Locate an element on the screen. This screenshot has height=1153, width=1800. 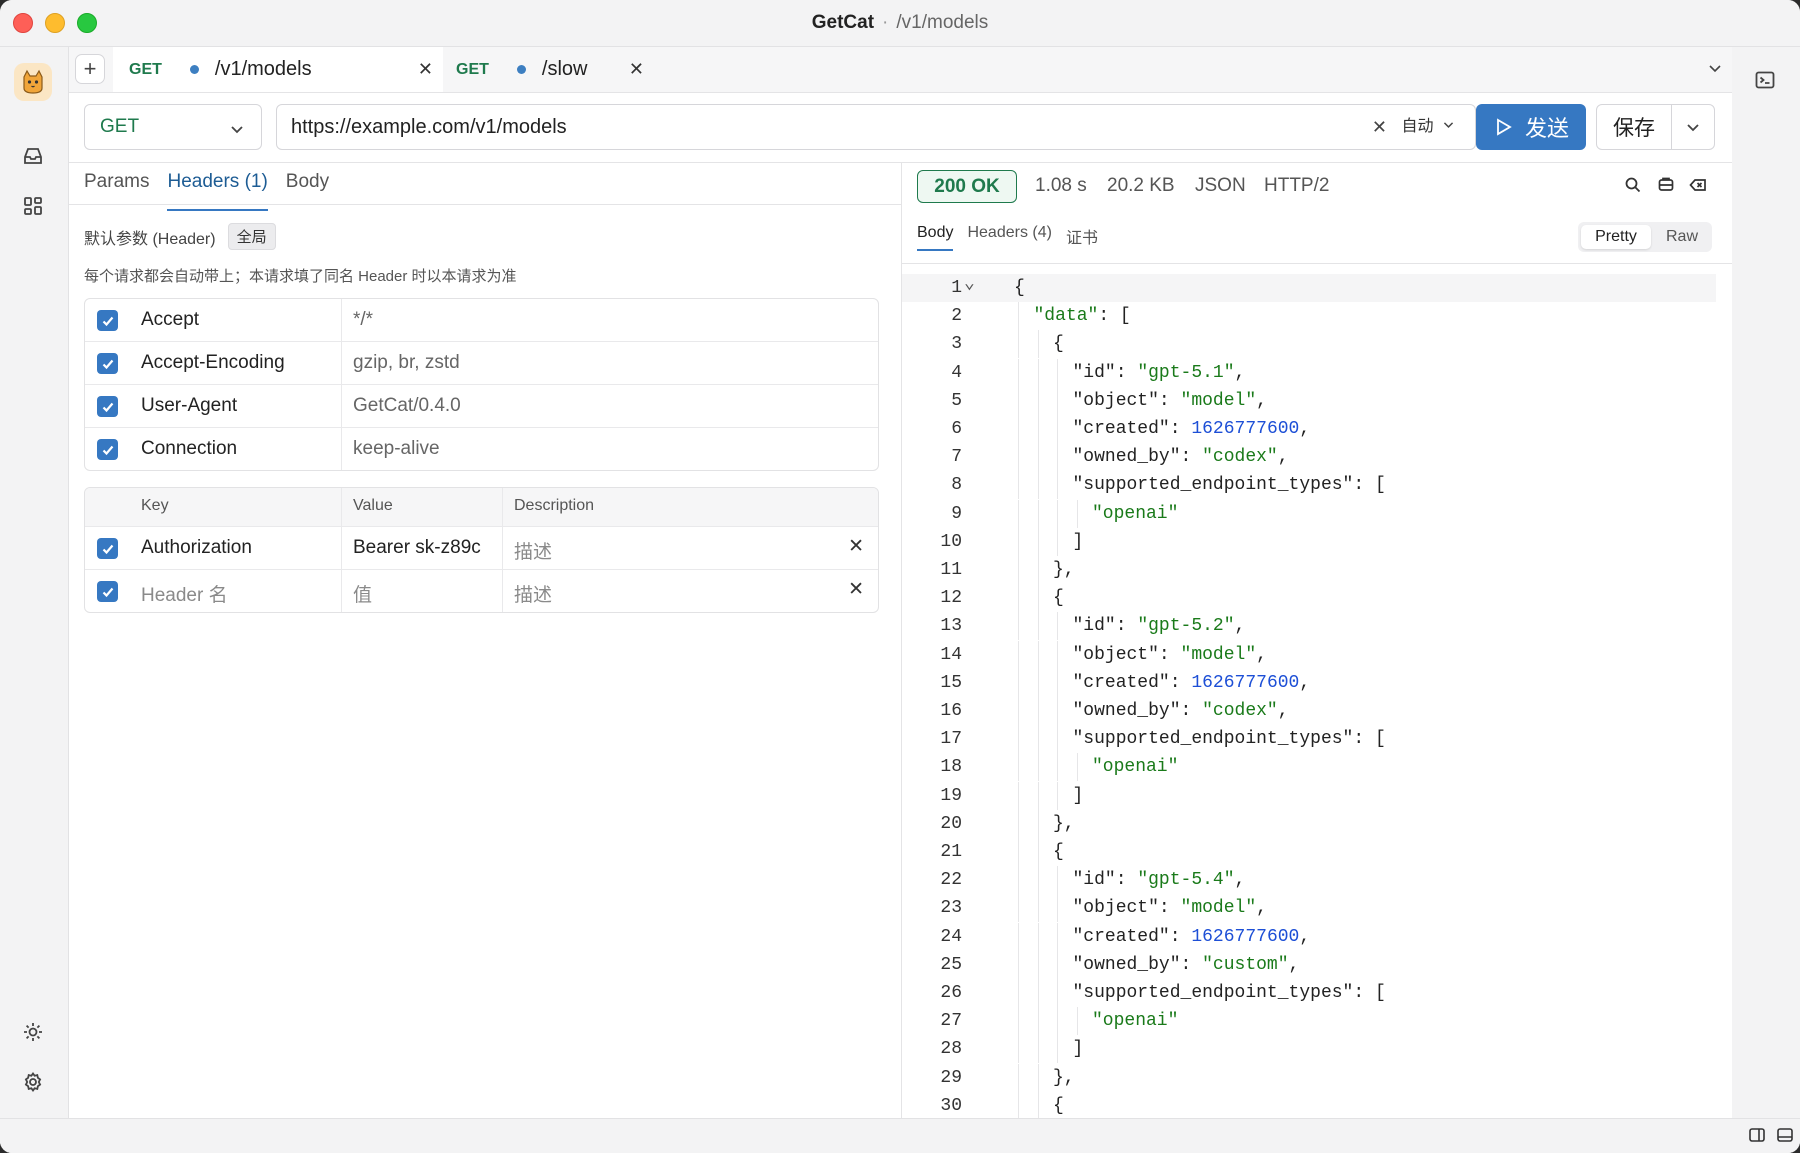
table-row: User-Agent GetCat/0.4.0 is located at coordinates (481, 406).